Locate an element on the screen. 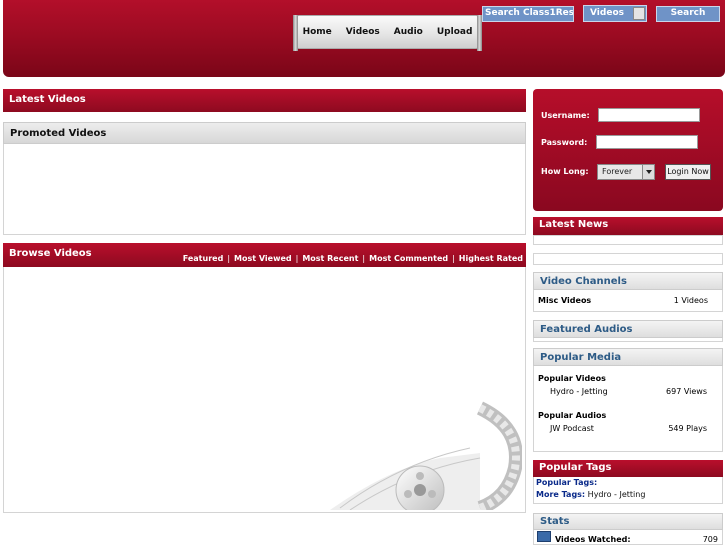 This screenshot has width=727, height=545. latest-news-header: Latest News is located at coordinates (628, 226).